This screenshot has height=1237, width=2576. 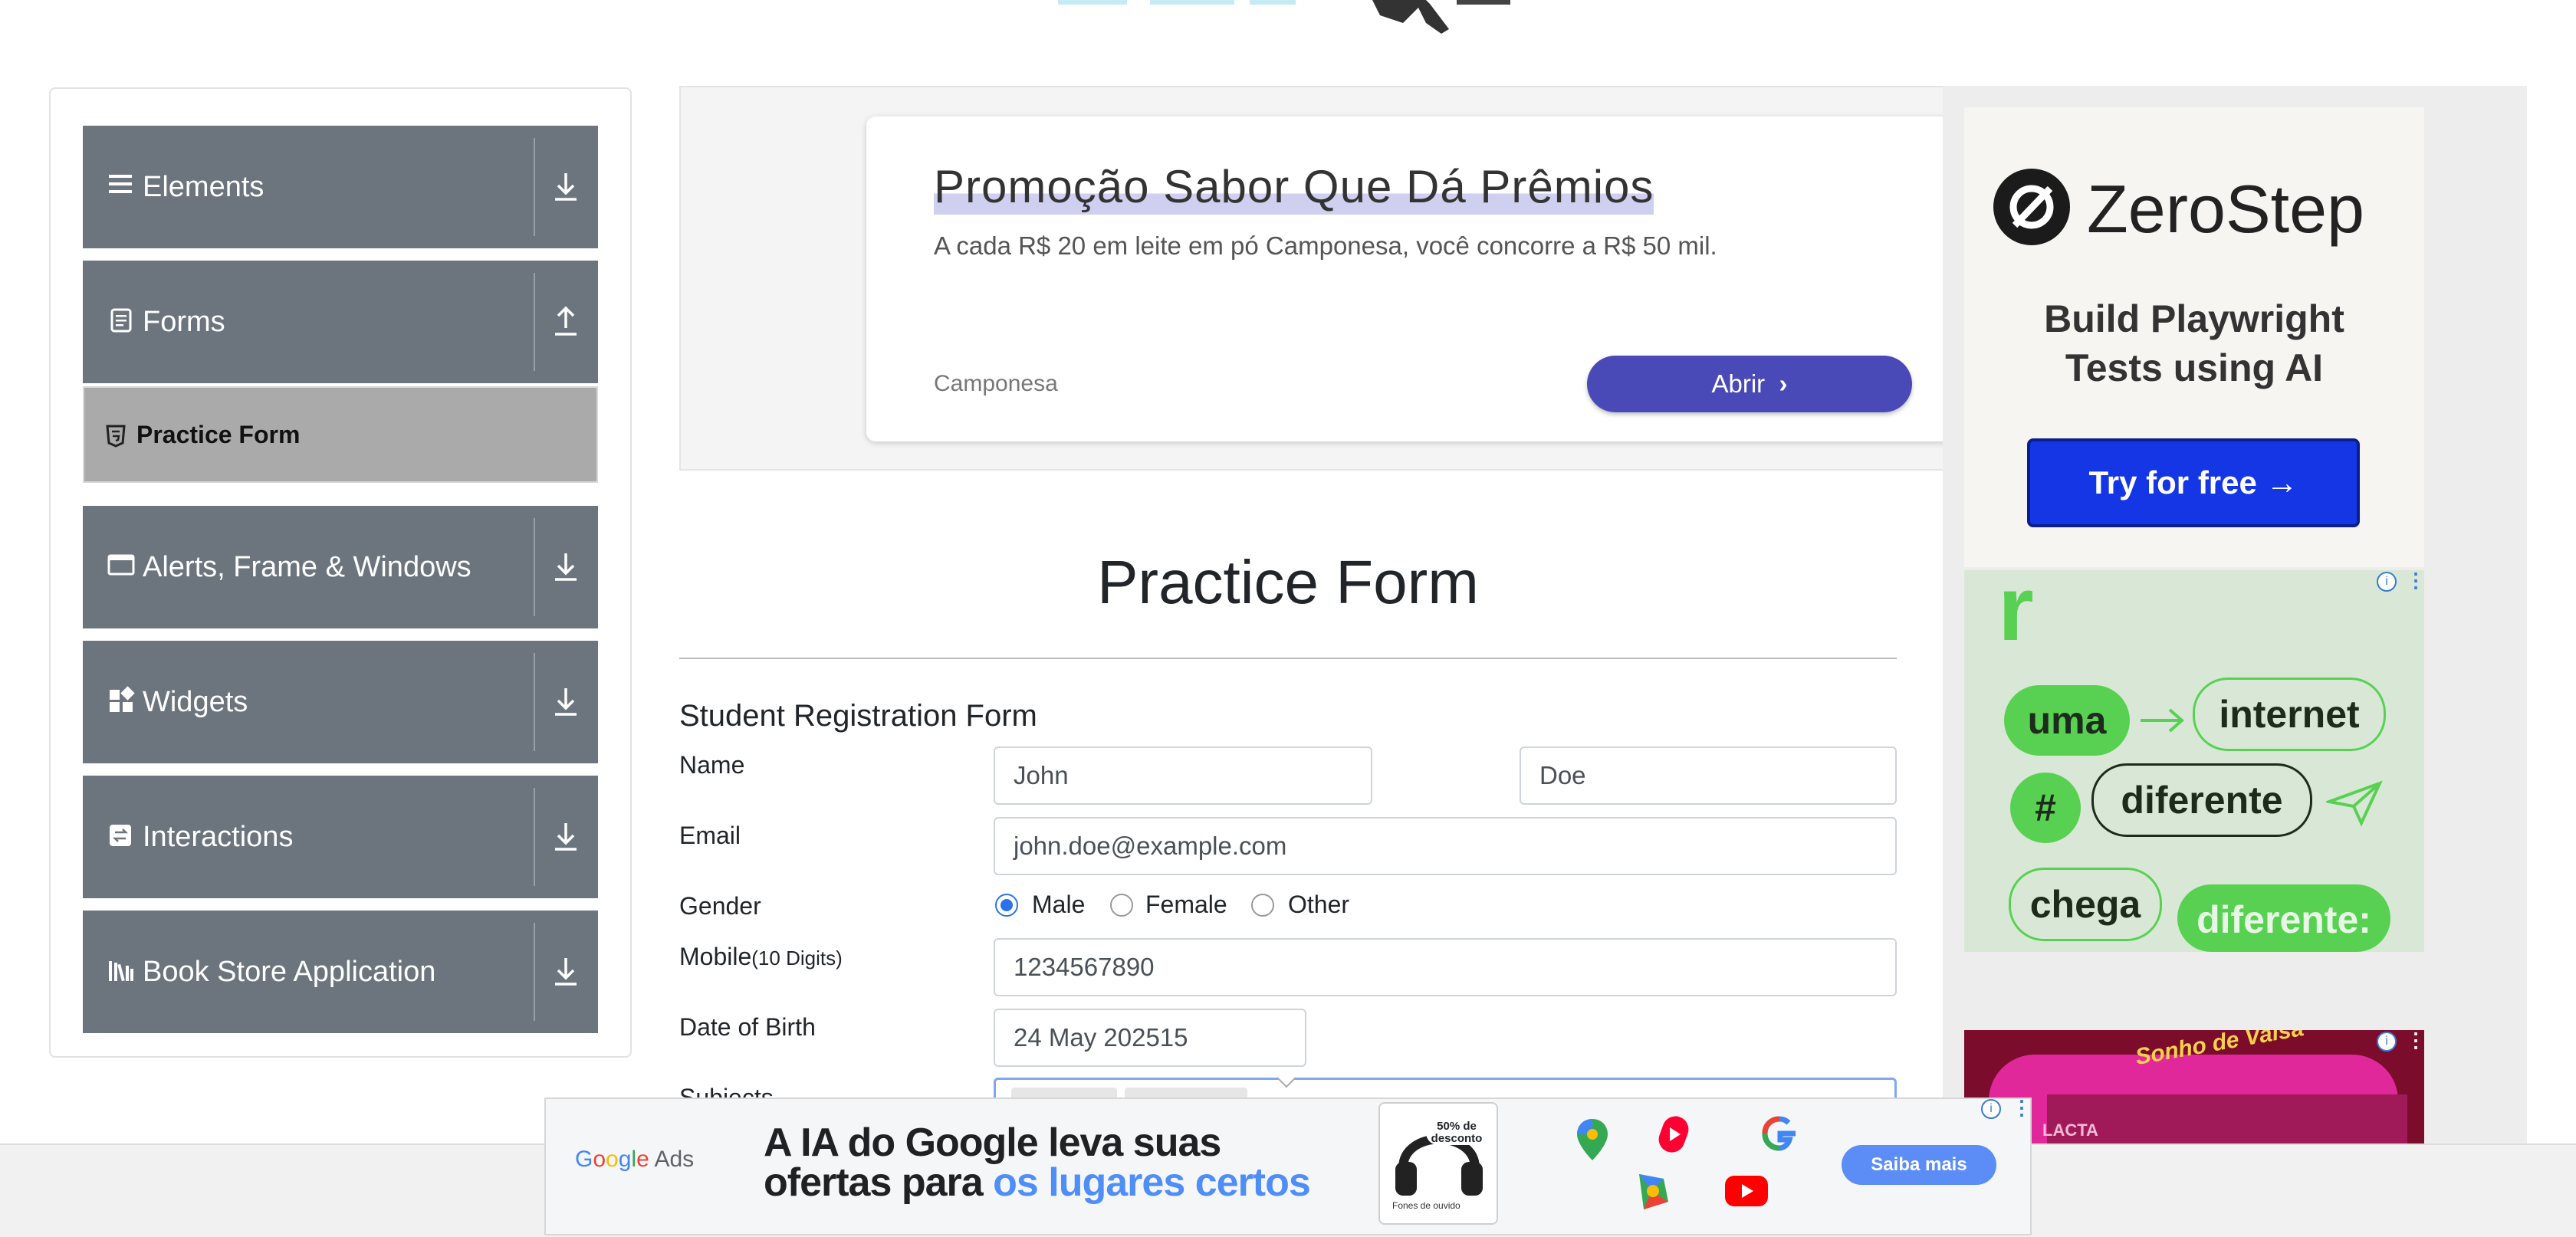 I want to click on discount-badge: 50% de desconto, so click(x=1457, y=1133).